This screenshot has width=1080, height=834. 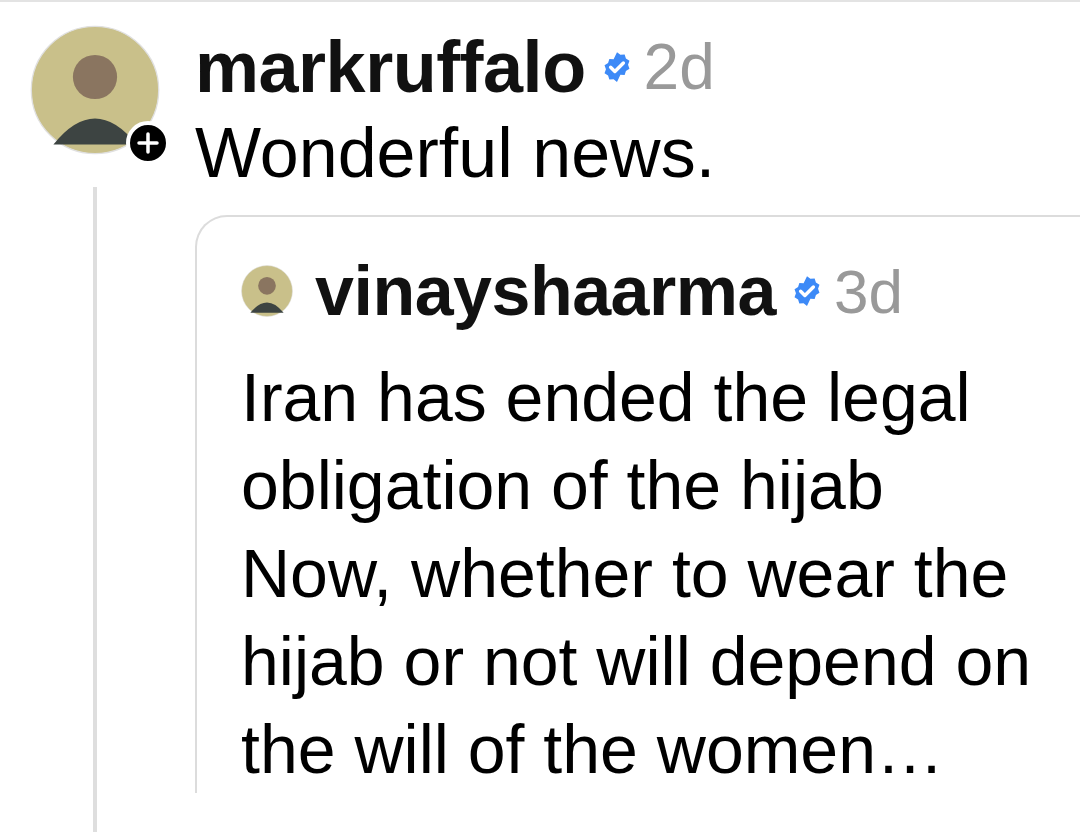 I want to click on username: vinayshaarma, so click(x=545, y=291).